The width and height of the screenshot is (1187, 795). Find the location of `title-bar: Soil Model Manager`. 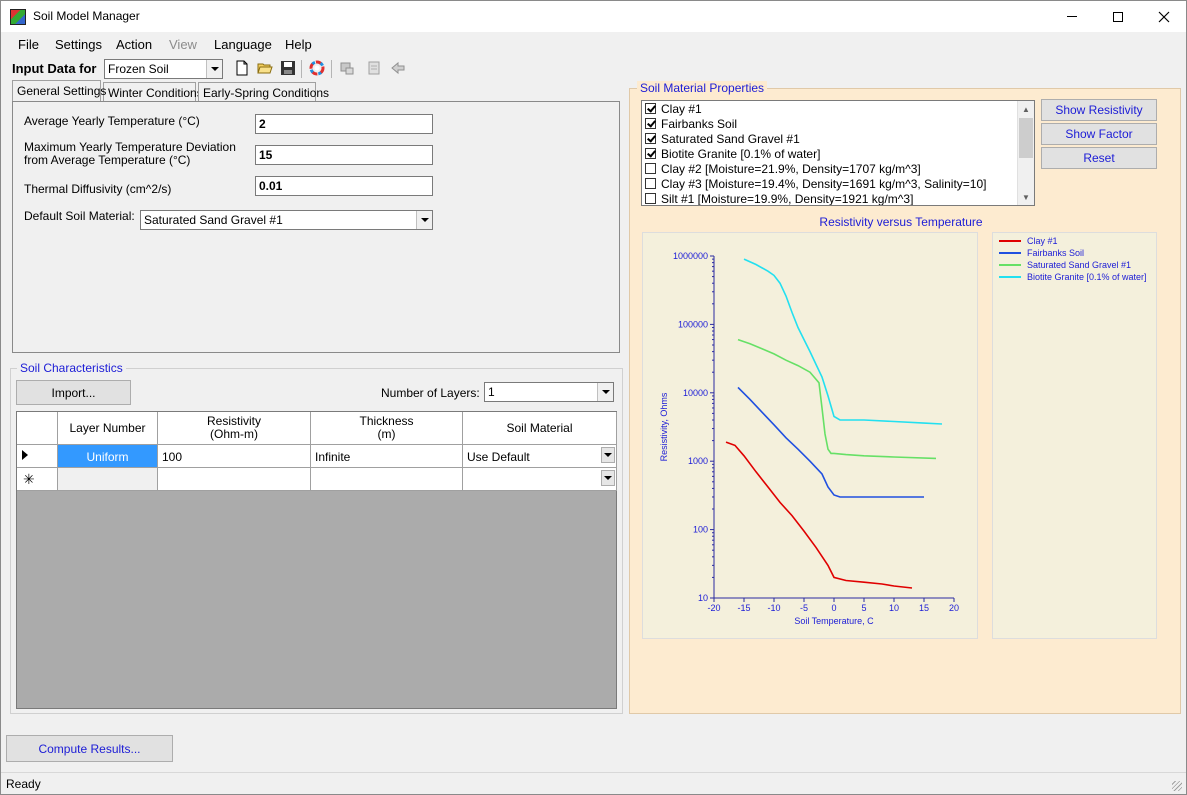

title-bar: Soil Model Manager is located at coordinates (593, 16).